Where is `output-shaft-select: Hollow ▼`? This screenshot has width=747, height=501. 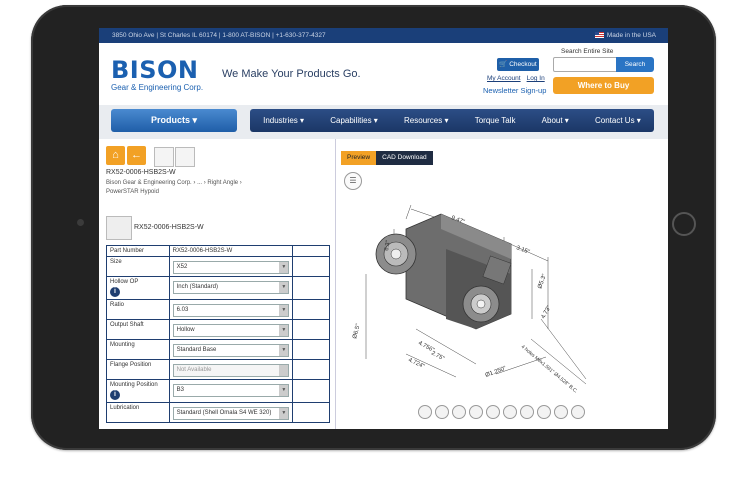
output-shaft-select: Hollow ▼ is located at coordinates (231, 330).